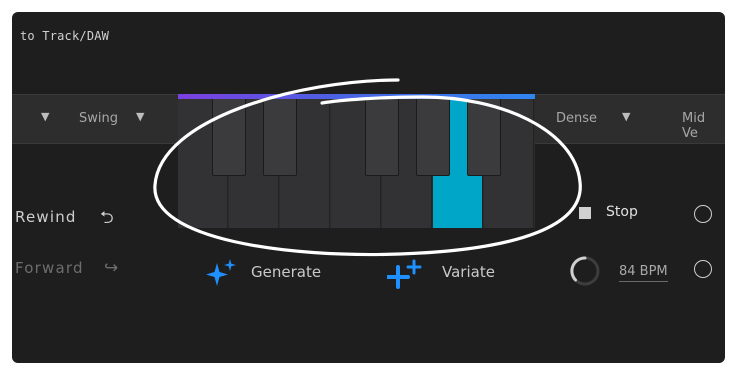 The image size is (740, 378). What do you see at coordinates (286, 272) in the screenshot?
I see `generate-button: Generate` at bounding box center [286, 272].